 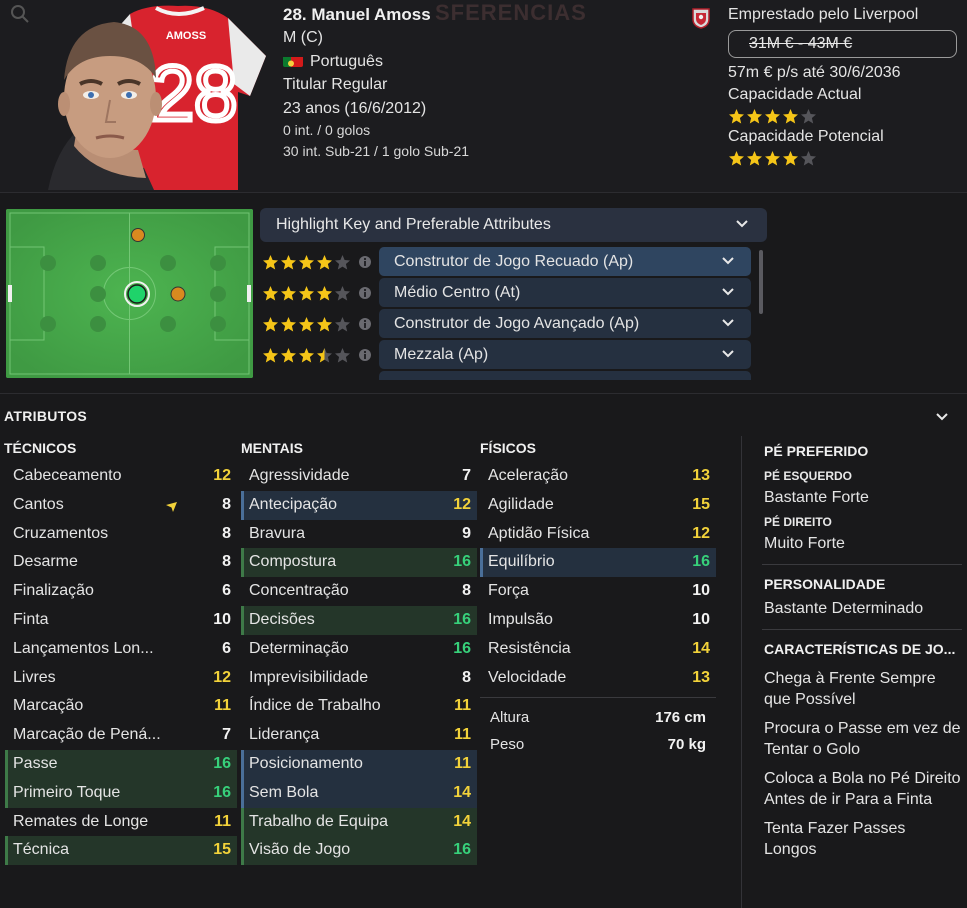 I want to click on attribute-row: Lançamentos Lon... 6, so click(x=121, y=649).